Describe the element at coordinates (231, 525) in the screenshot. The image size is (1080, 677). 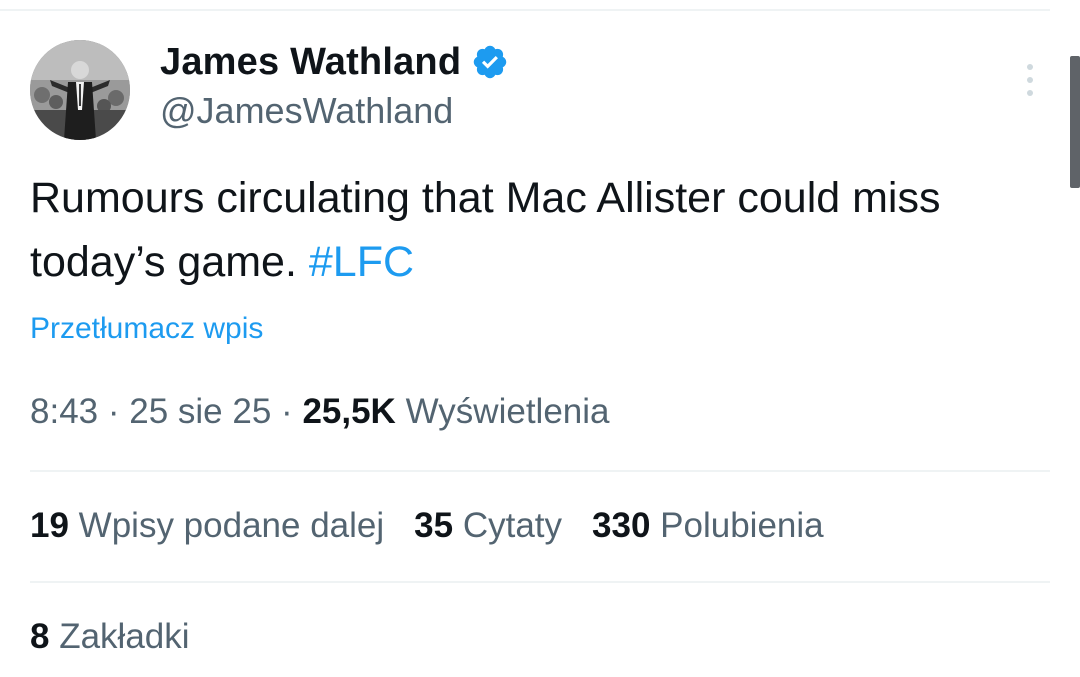
I see `reposts-label: Wpisy podane dalej` at that location.